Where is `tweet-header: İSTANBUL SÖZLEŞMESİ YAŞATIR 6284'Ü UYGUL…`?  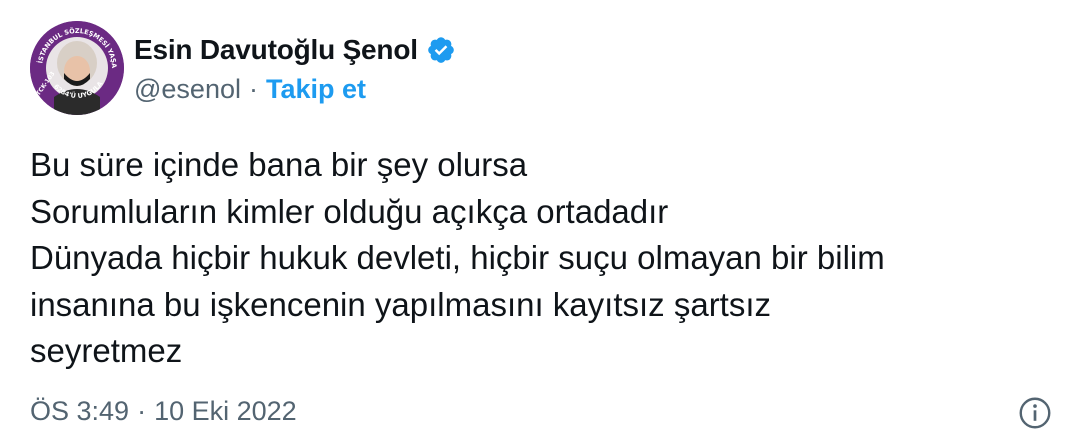 tweet-header: İSTANBUL SÖZLEŞMESİ YAŞATIR 6284'Ü UYGUL… is located at coordinates (243, 68).